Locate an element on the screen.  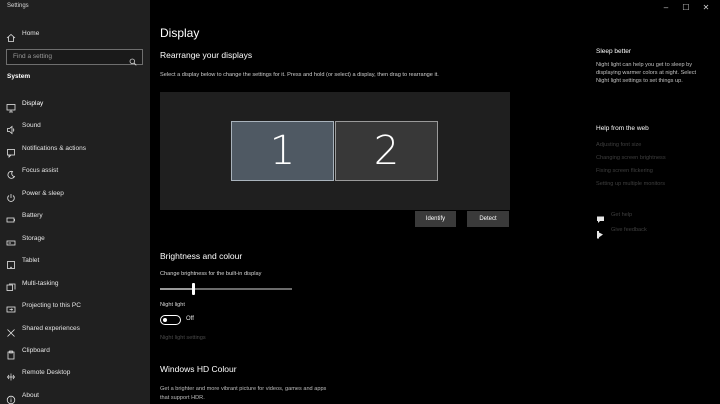
sidebar-item-label: Shared experiences is located at coordinates (51, 328).